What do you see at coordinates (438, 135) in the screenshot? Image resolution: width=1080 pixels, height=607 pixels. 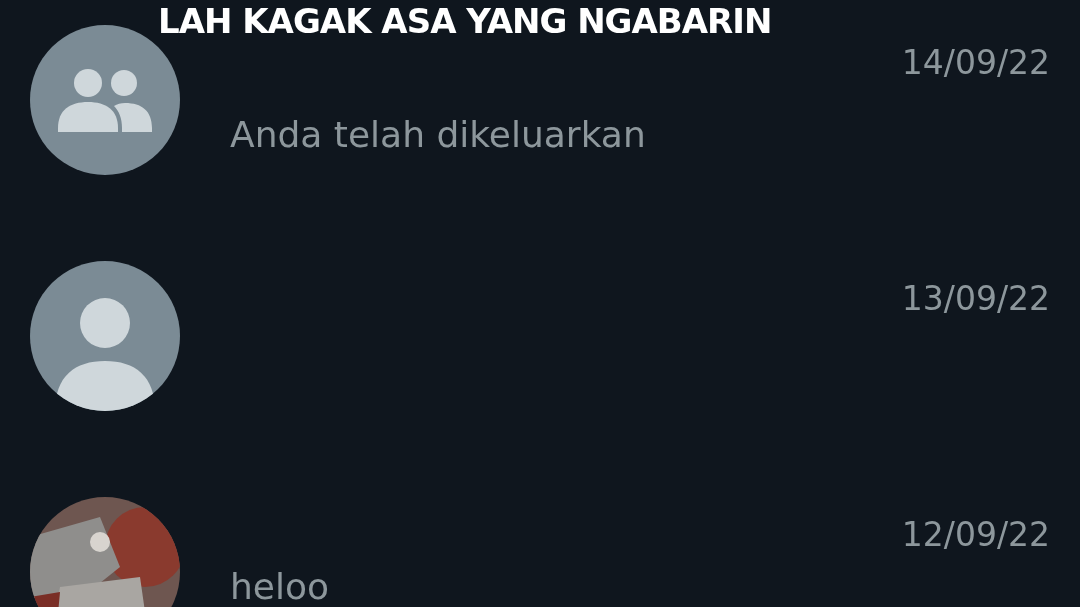 I see `message-preview: Anda telah dikeluarkan` at bounding box center [438, 135].